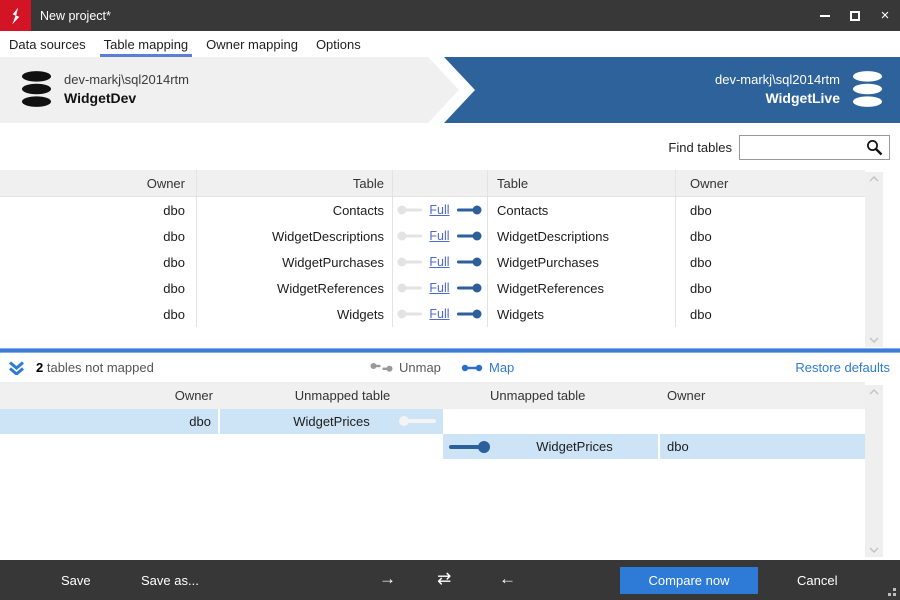  I want to click on table-row: dbo Widgets Full Widgets dbo, so click(432, 314).